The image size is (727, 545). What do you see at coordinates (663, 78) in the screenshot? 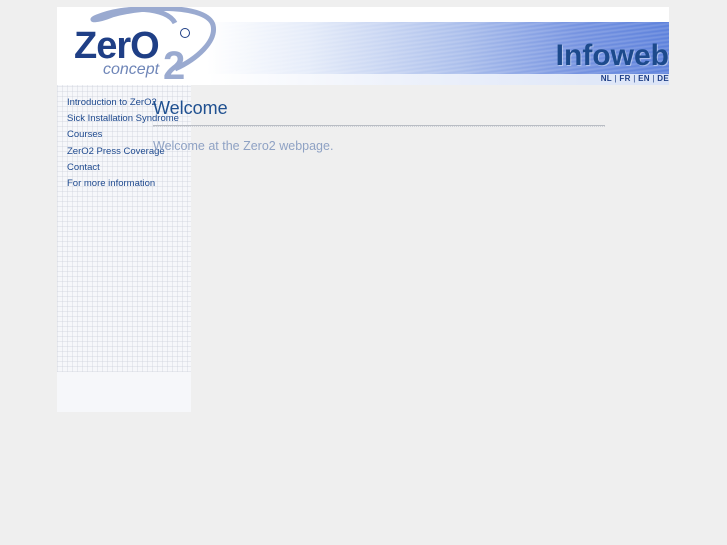
I see `lang-de-link: DE` at bounding box center [663, 78].